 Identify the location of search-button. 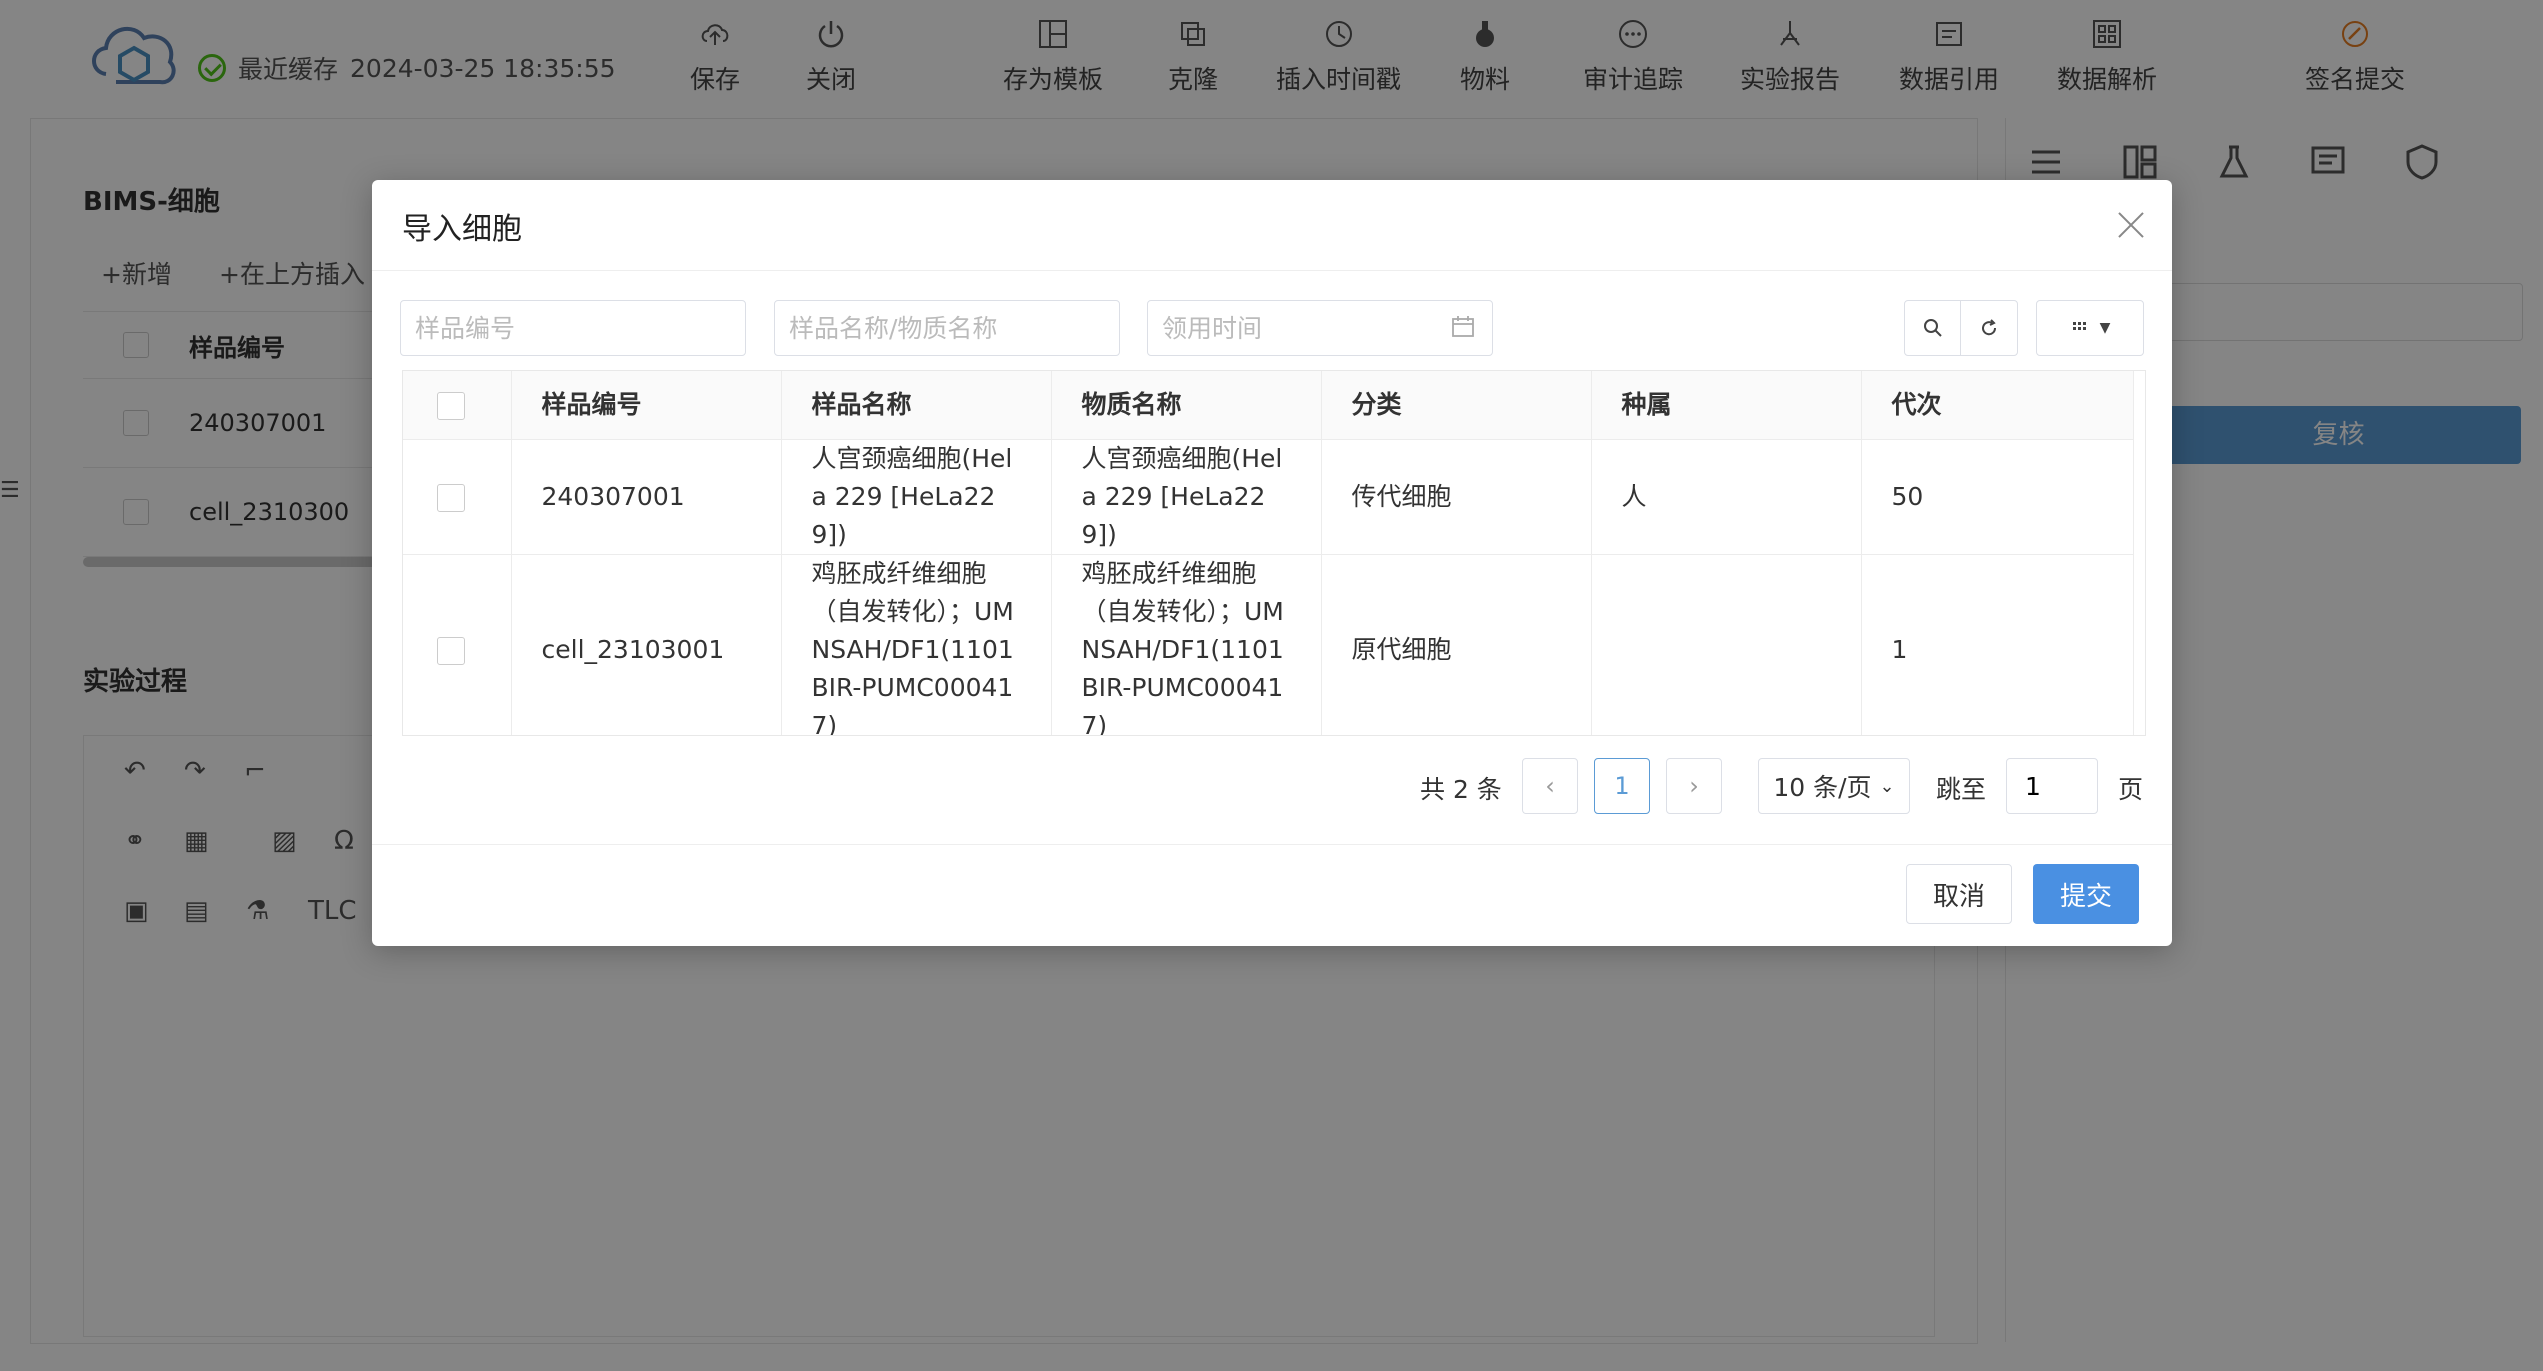
(1932, 328).